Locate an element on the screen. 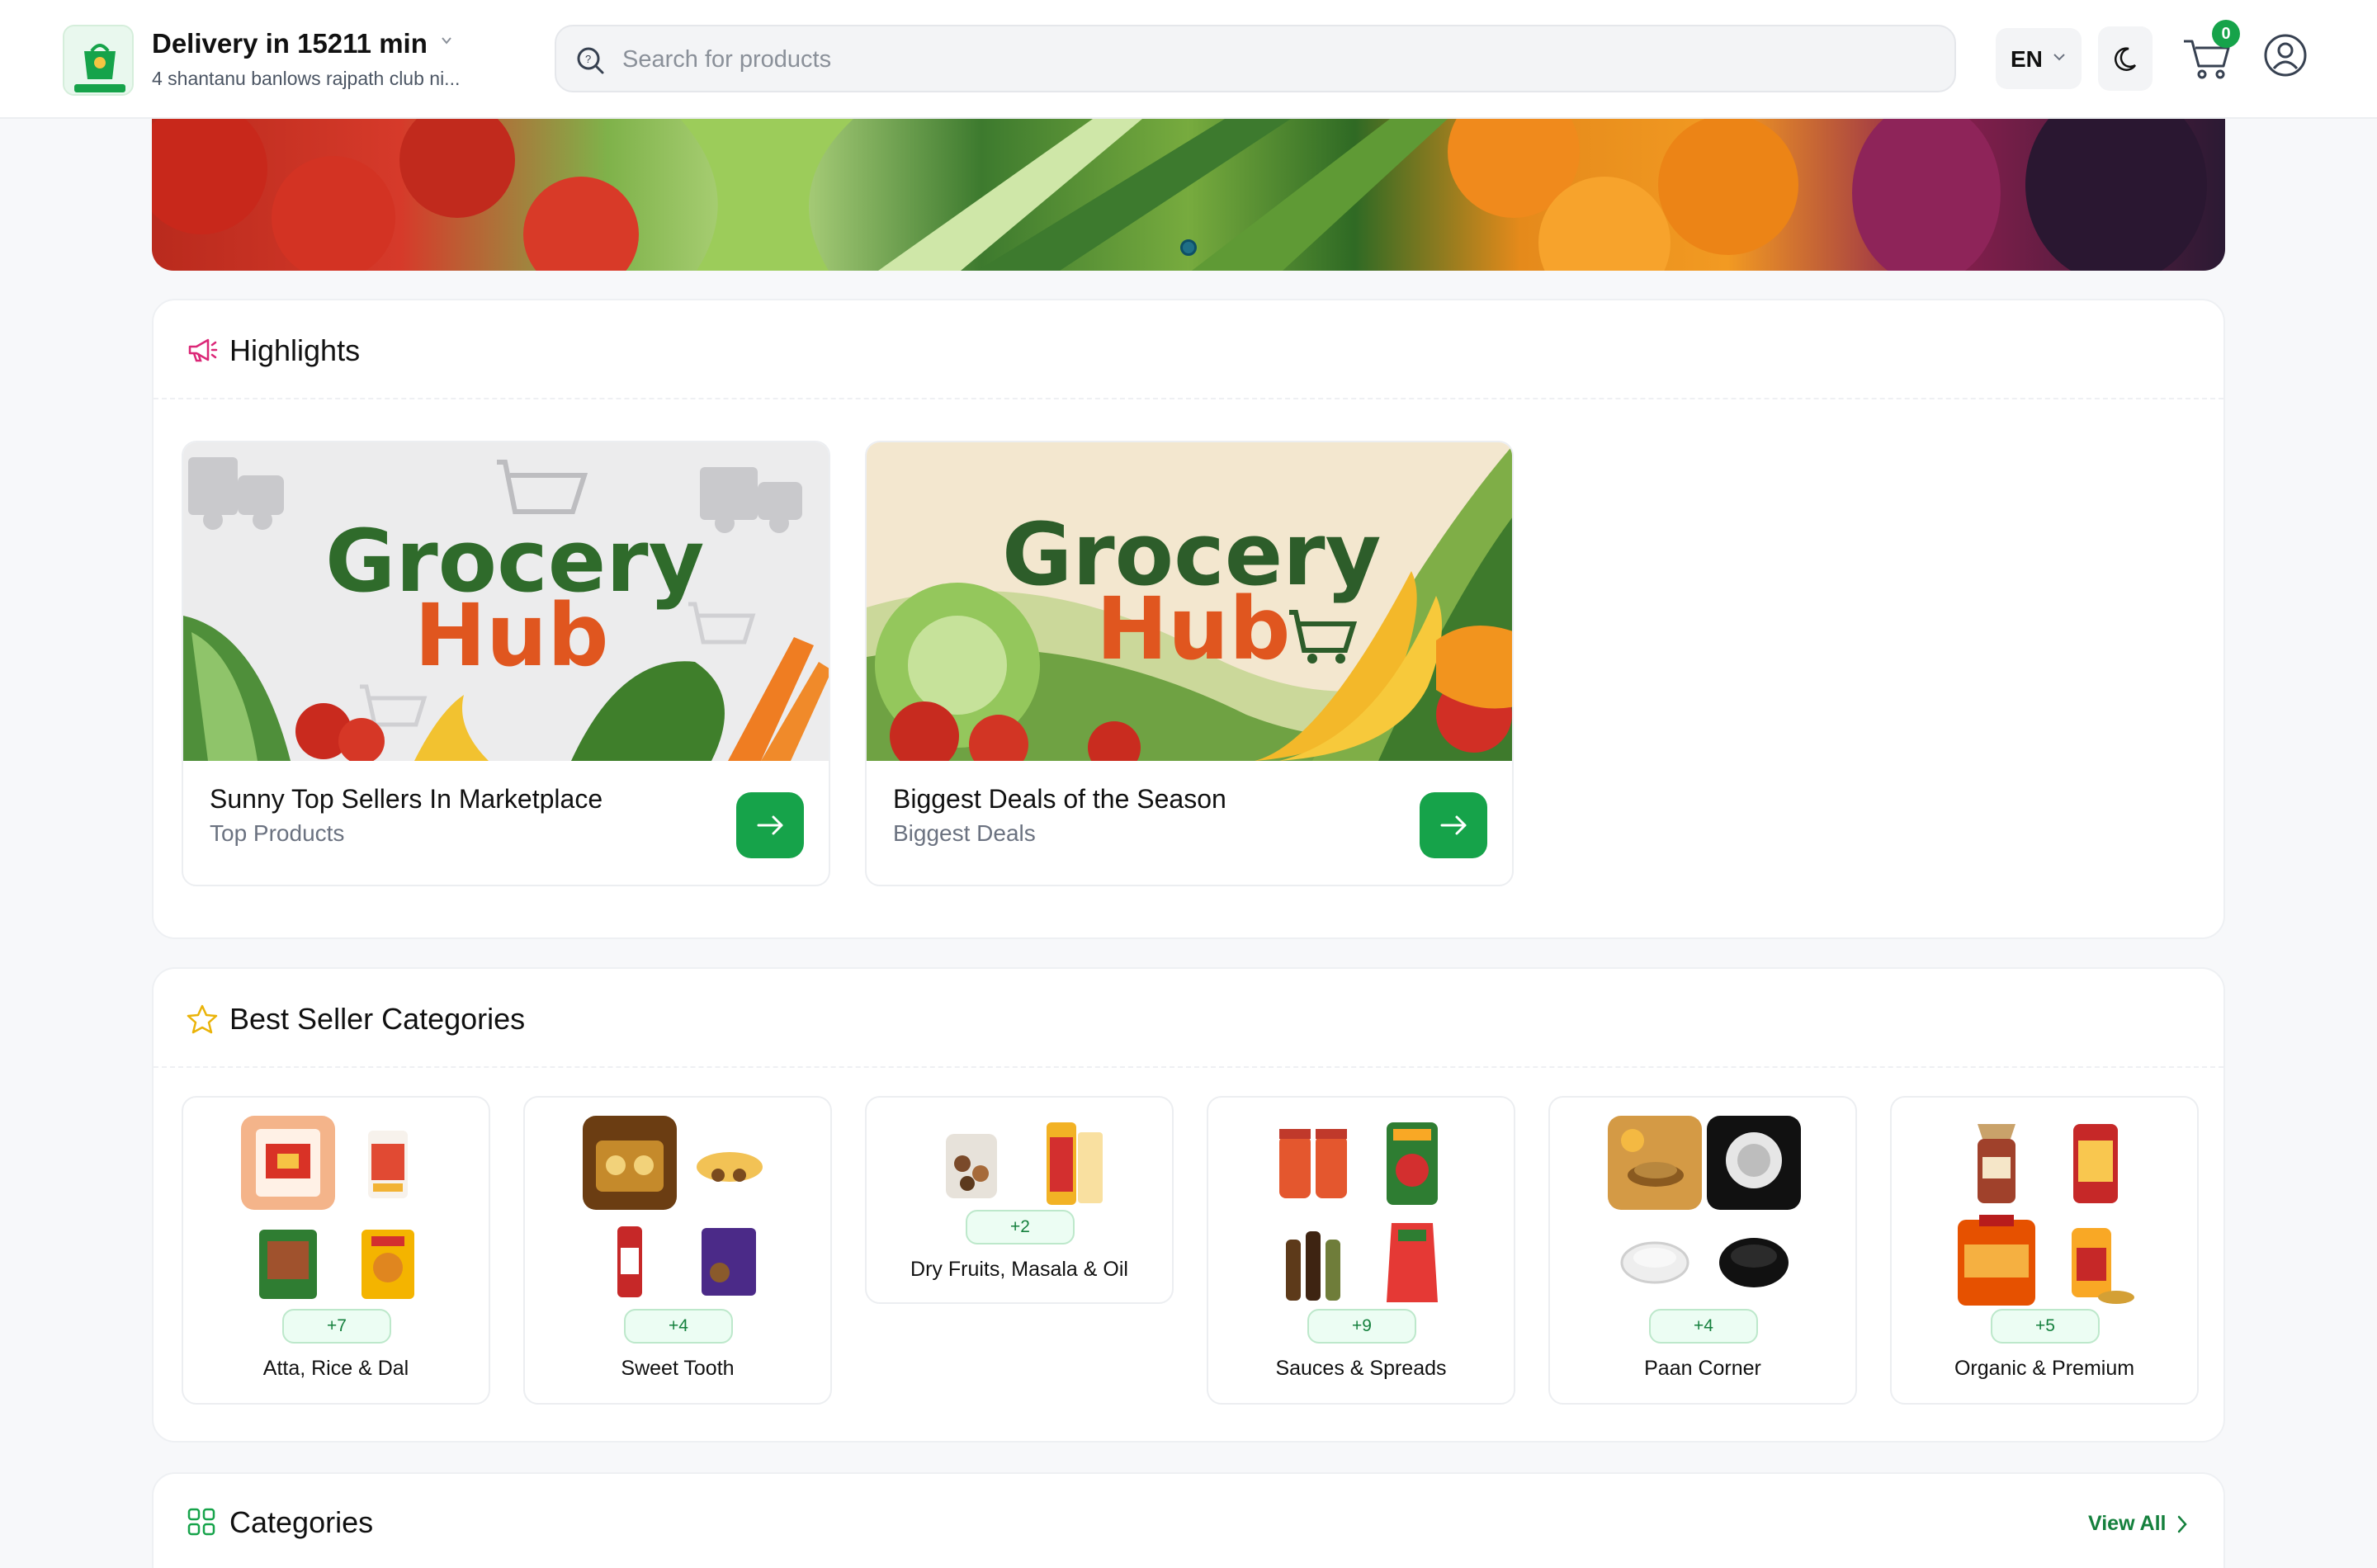 This screenshot has height=1568, width=2377. highlight-card-subtitle: Biggest Deals is located at coordinates (965, 833).